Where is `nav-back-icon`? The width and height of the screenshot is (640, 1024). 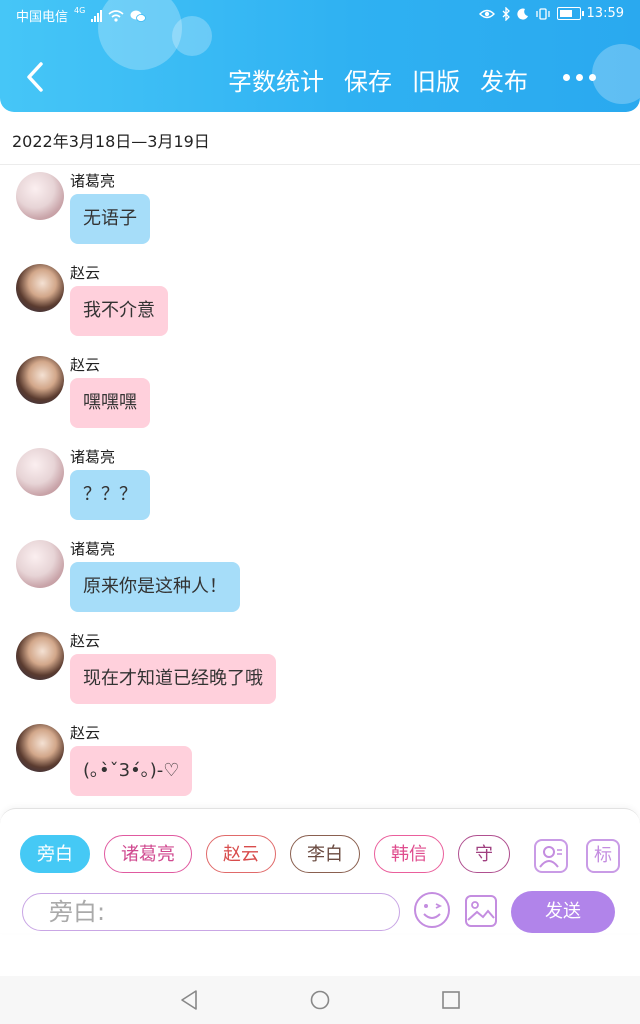 nav-back-icon is located at coordinates (189, 1000).